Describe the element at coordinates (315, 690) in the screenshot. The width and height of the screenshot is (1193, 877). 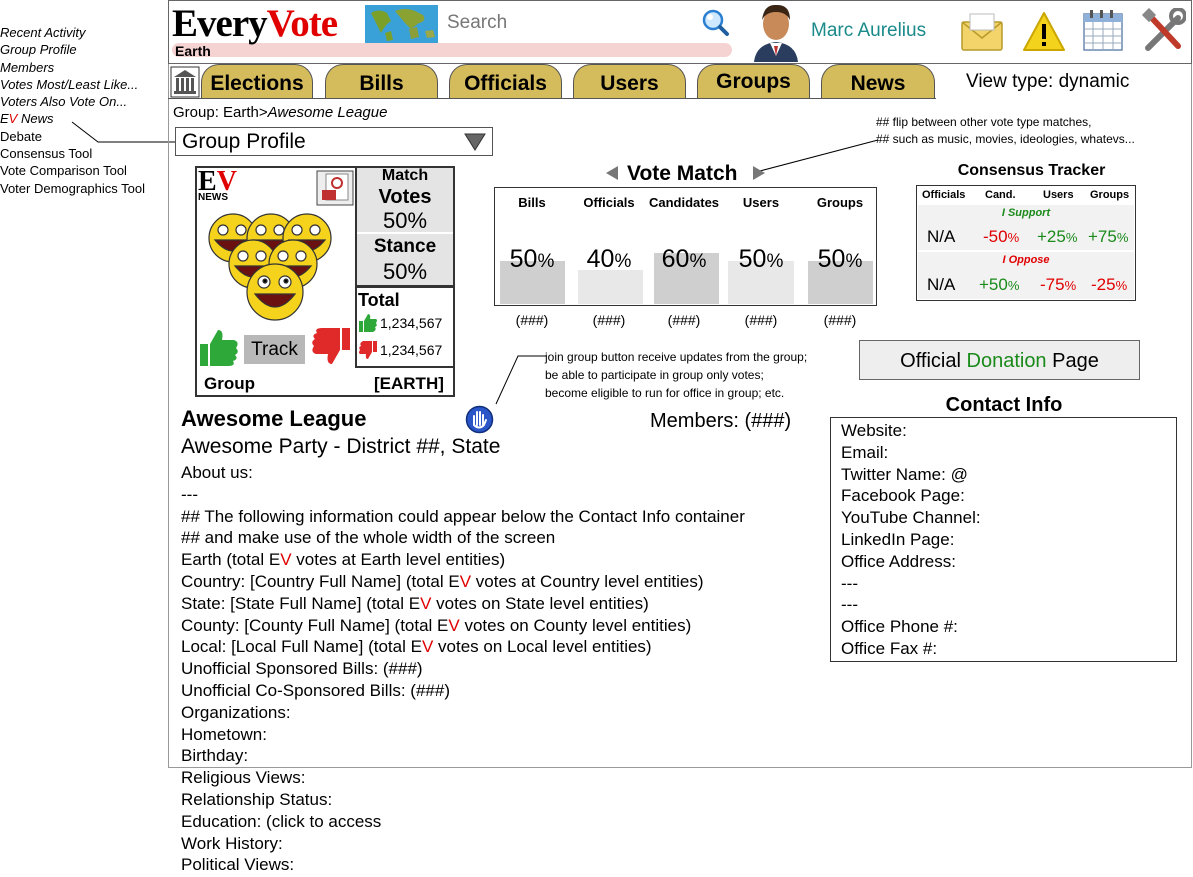
I see `detail-line: Unofficial Co-Sponsored Bills: (###)` at that location.